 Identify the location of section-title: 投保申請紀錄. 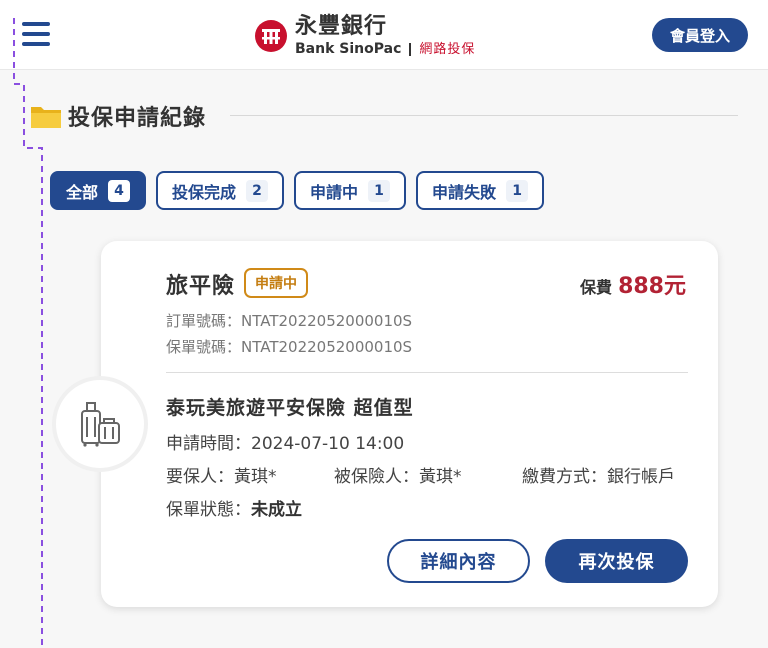
(118, 116).